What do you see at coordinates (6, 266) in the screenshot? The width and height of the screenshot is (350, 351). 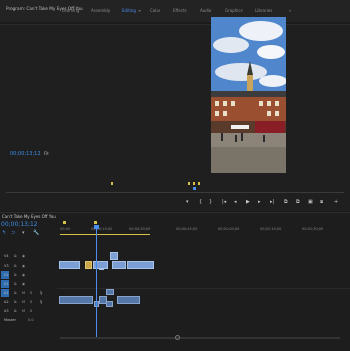 I see `track-name: V3` at bounding box center [6, 266].